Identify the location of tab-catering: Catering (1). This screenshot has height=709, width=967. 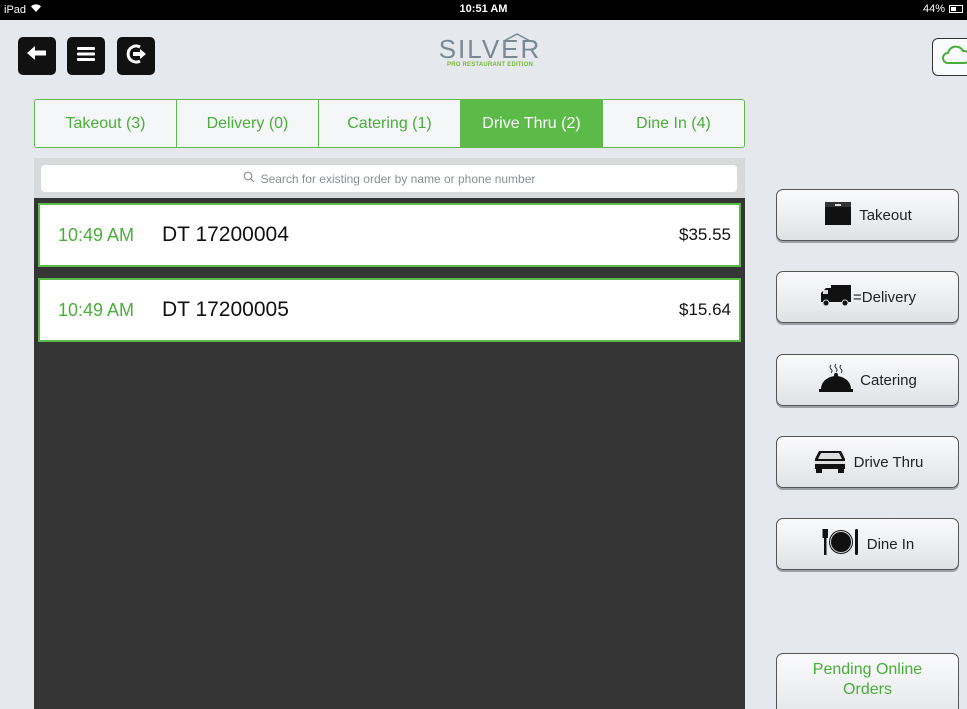
(390, 123).